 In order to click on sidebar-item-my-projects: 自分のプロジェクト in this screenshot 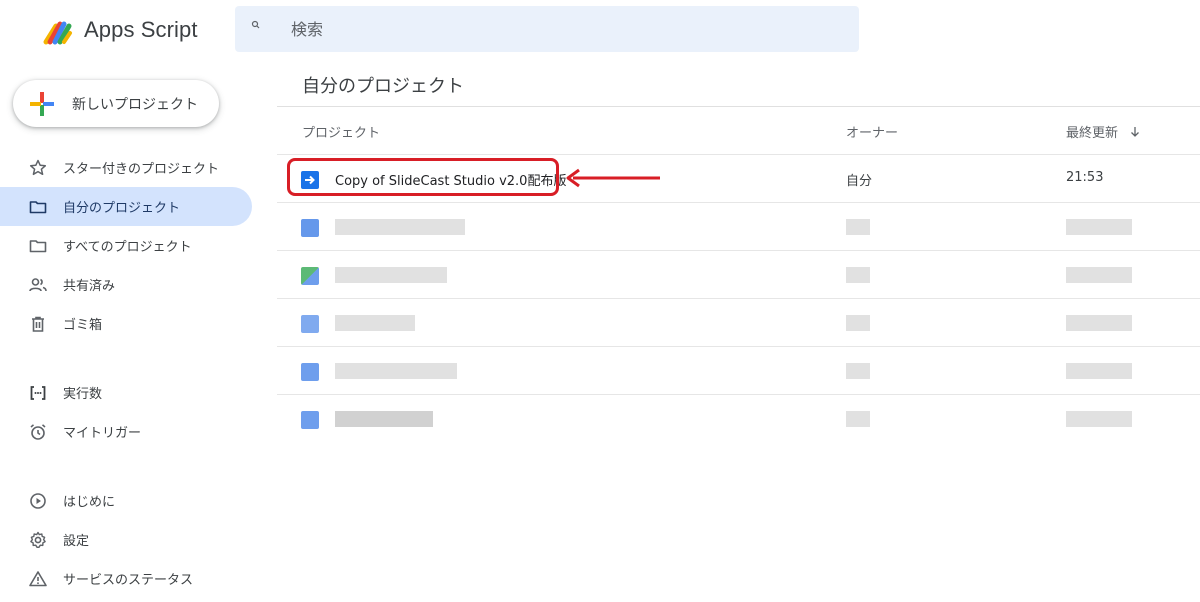, I will do `click(126, 206)`.